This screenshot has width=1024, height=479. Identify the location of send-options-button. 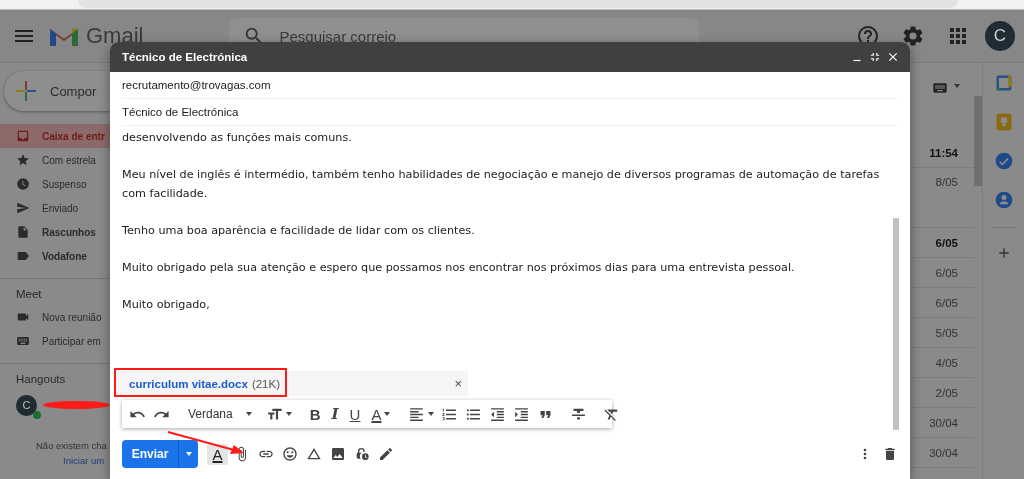
(188, 454).